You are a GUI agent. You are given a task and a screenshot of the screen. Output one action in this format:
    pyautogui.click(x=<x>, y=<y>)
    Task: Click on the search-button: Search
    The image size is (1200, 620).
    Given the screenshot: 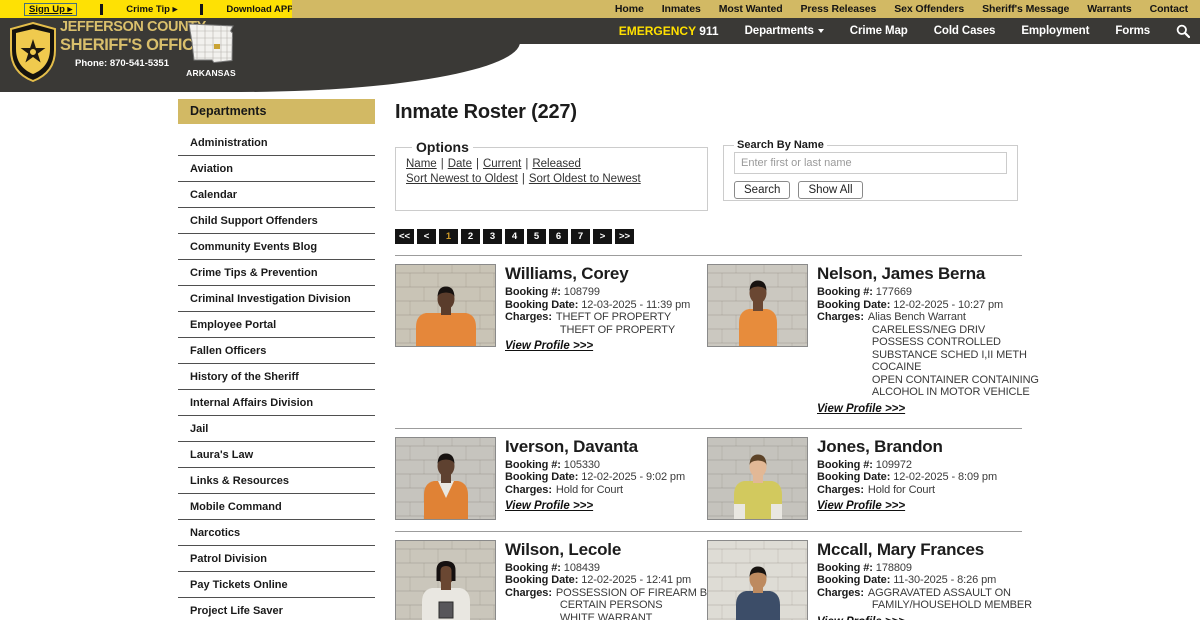 What is the action you would take?
    pyautogui.click(x=762, y=190)
    